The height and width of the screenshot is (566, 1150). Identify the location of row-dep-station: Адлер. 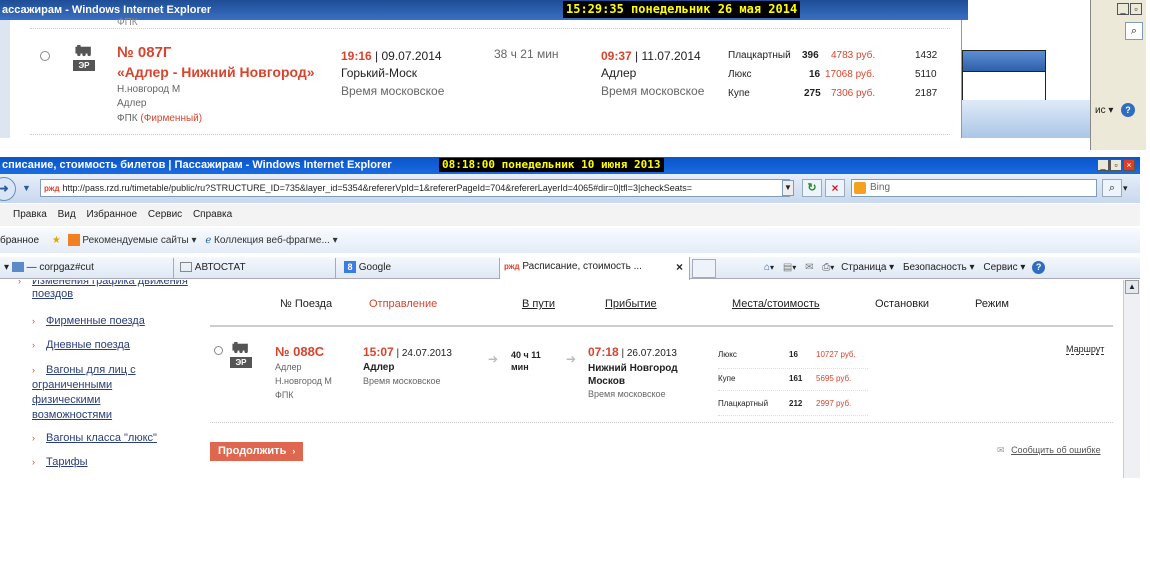
(379, 367).